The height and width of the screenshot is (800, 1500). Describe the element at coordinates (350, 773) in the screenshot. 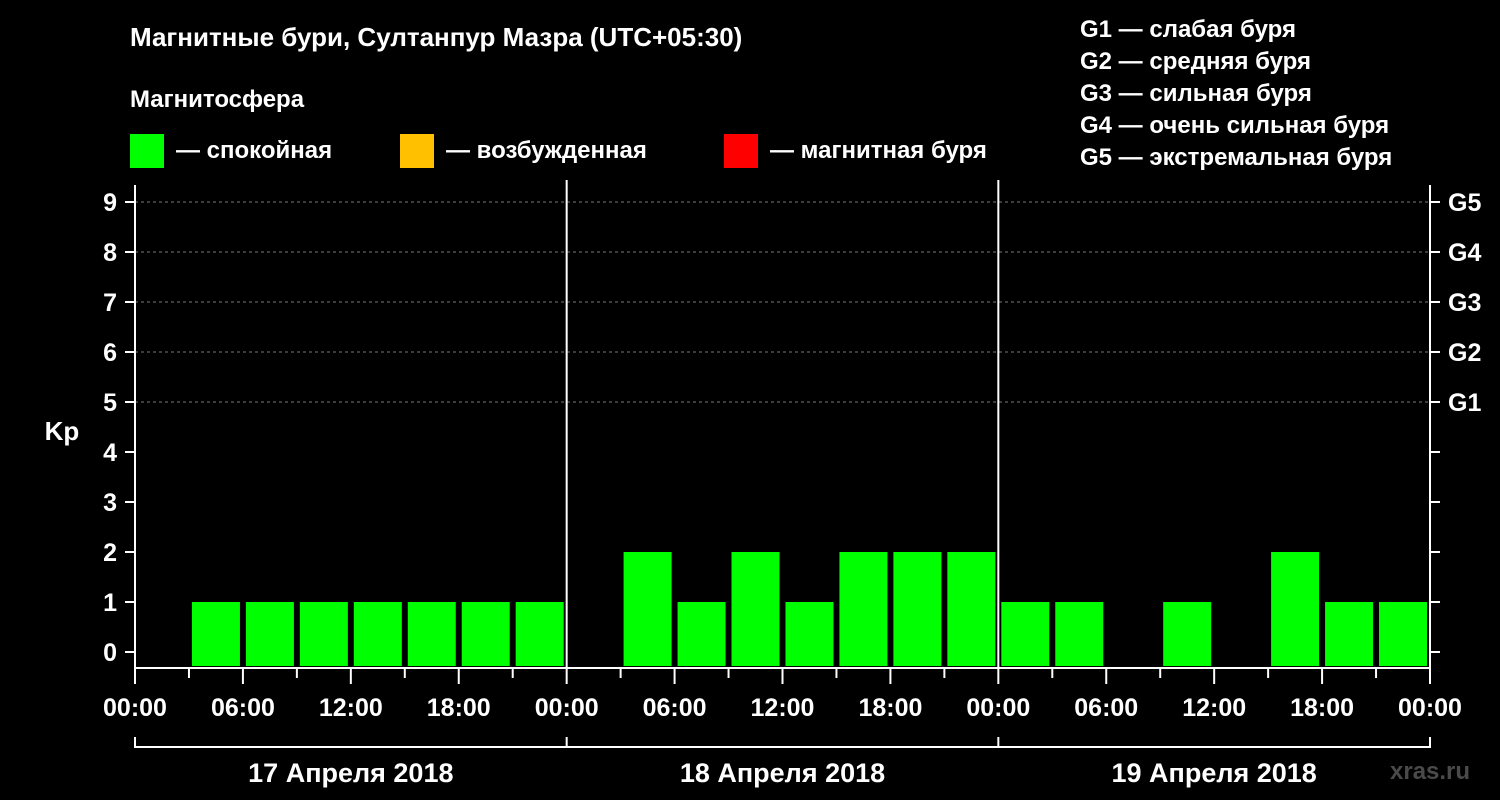

I see `day-label-0: 17 Апреля 2018` at that location.